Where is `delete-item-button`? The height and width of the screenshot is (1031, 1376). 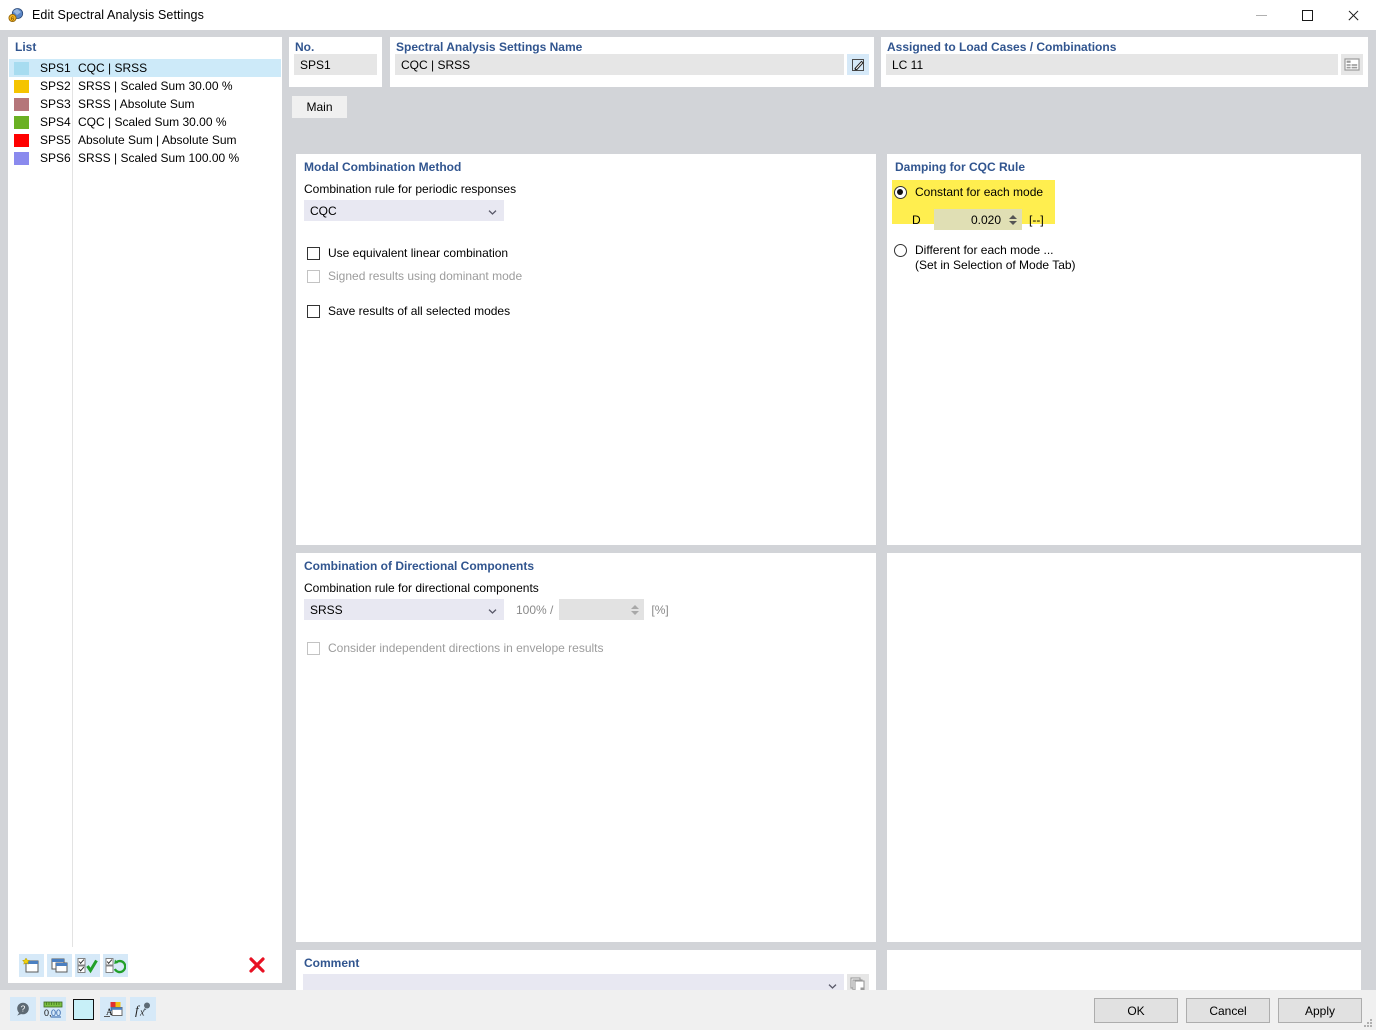
delete-item-button is located at coordinates (256, 965).